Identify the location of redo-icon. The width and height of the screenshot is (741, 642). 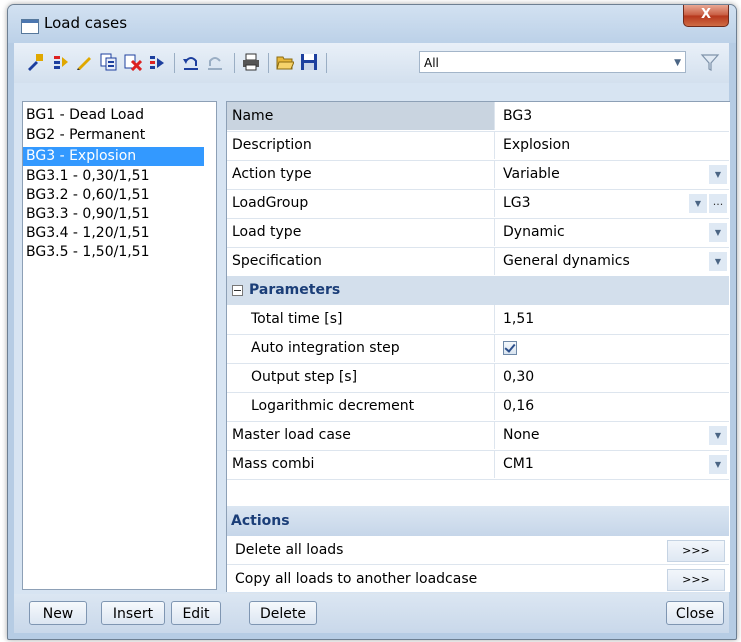
(215, 62).